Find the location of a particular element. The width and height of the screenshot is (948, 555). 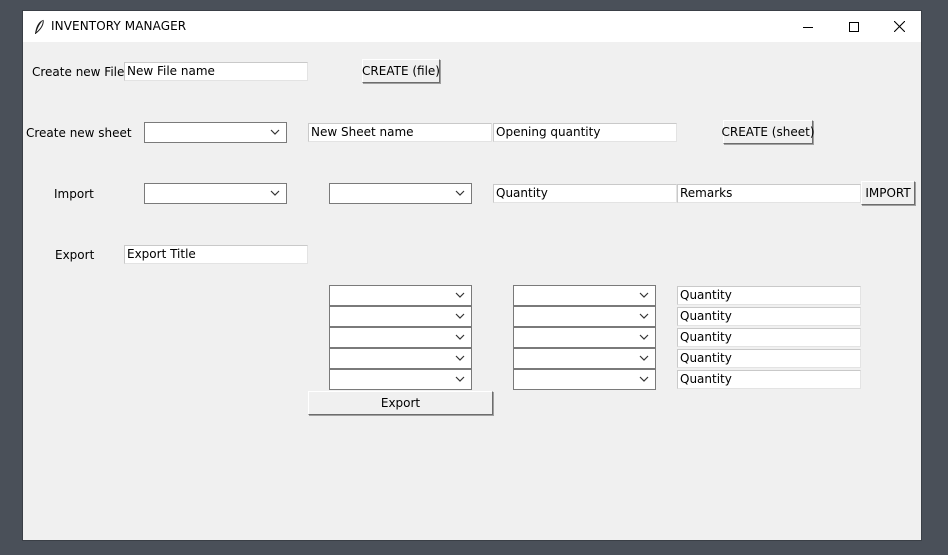

title-bar: INVENTORY MANAGER is located at coordinates (472, 26).